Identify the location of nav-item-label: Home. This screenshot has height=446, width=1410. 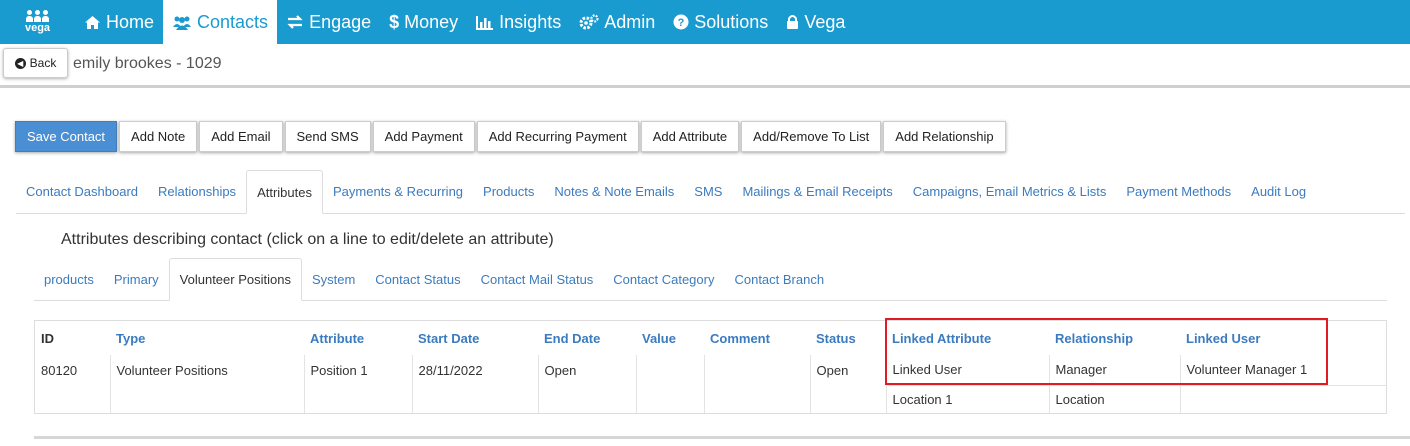
(130, 21).